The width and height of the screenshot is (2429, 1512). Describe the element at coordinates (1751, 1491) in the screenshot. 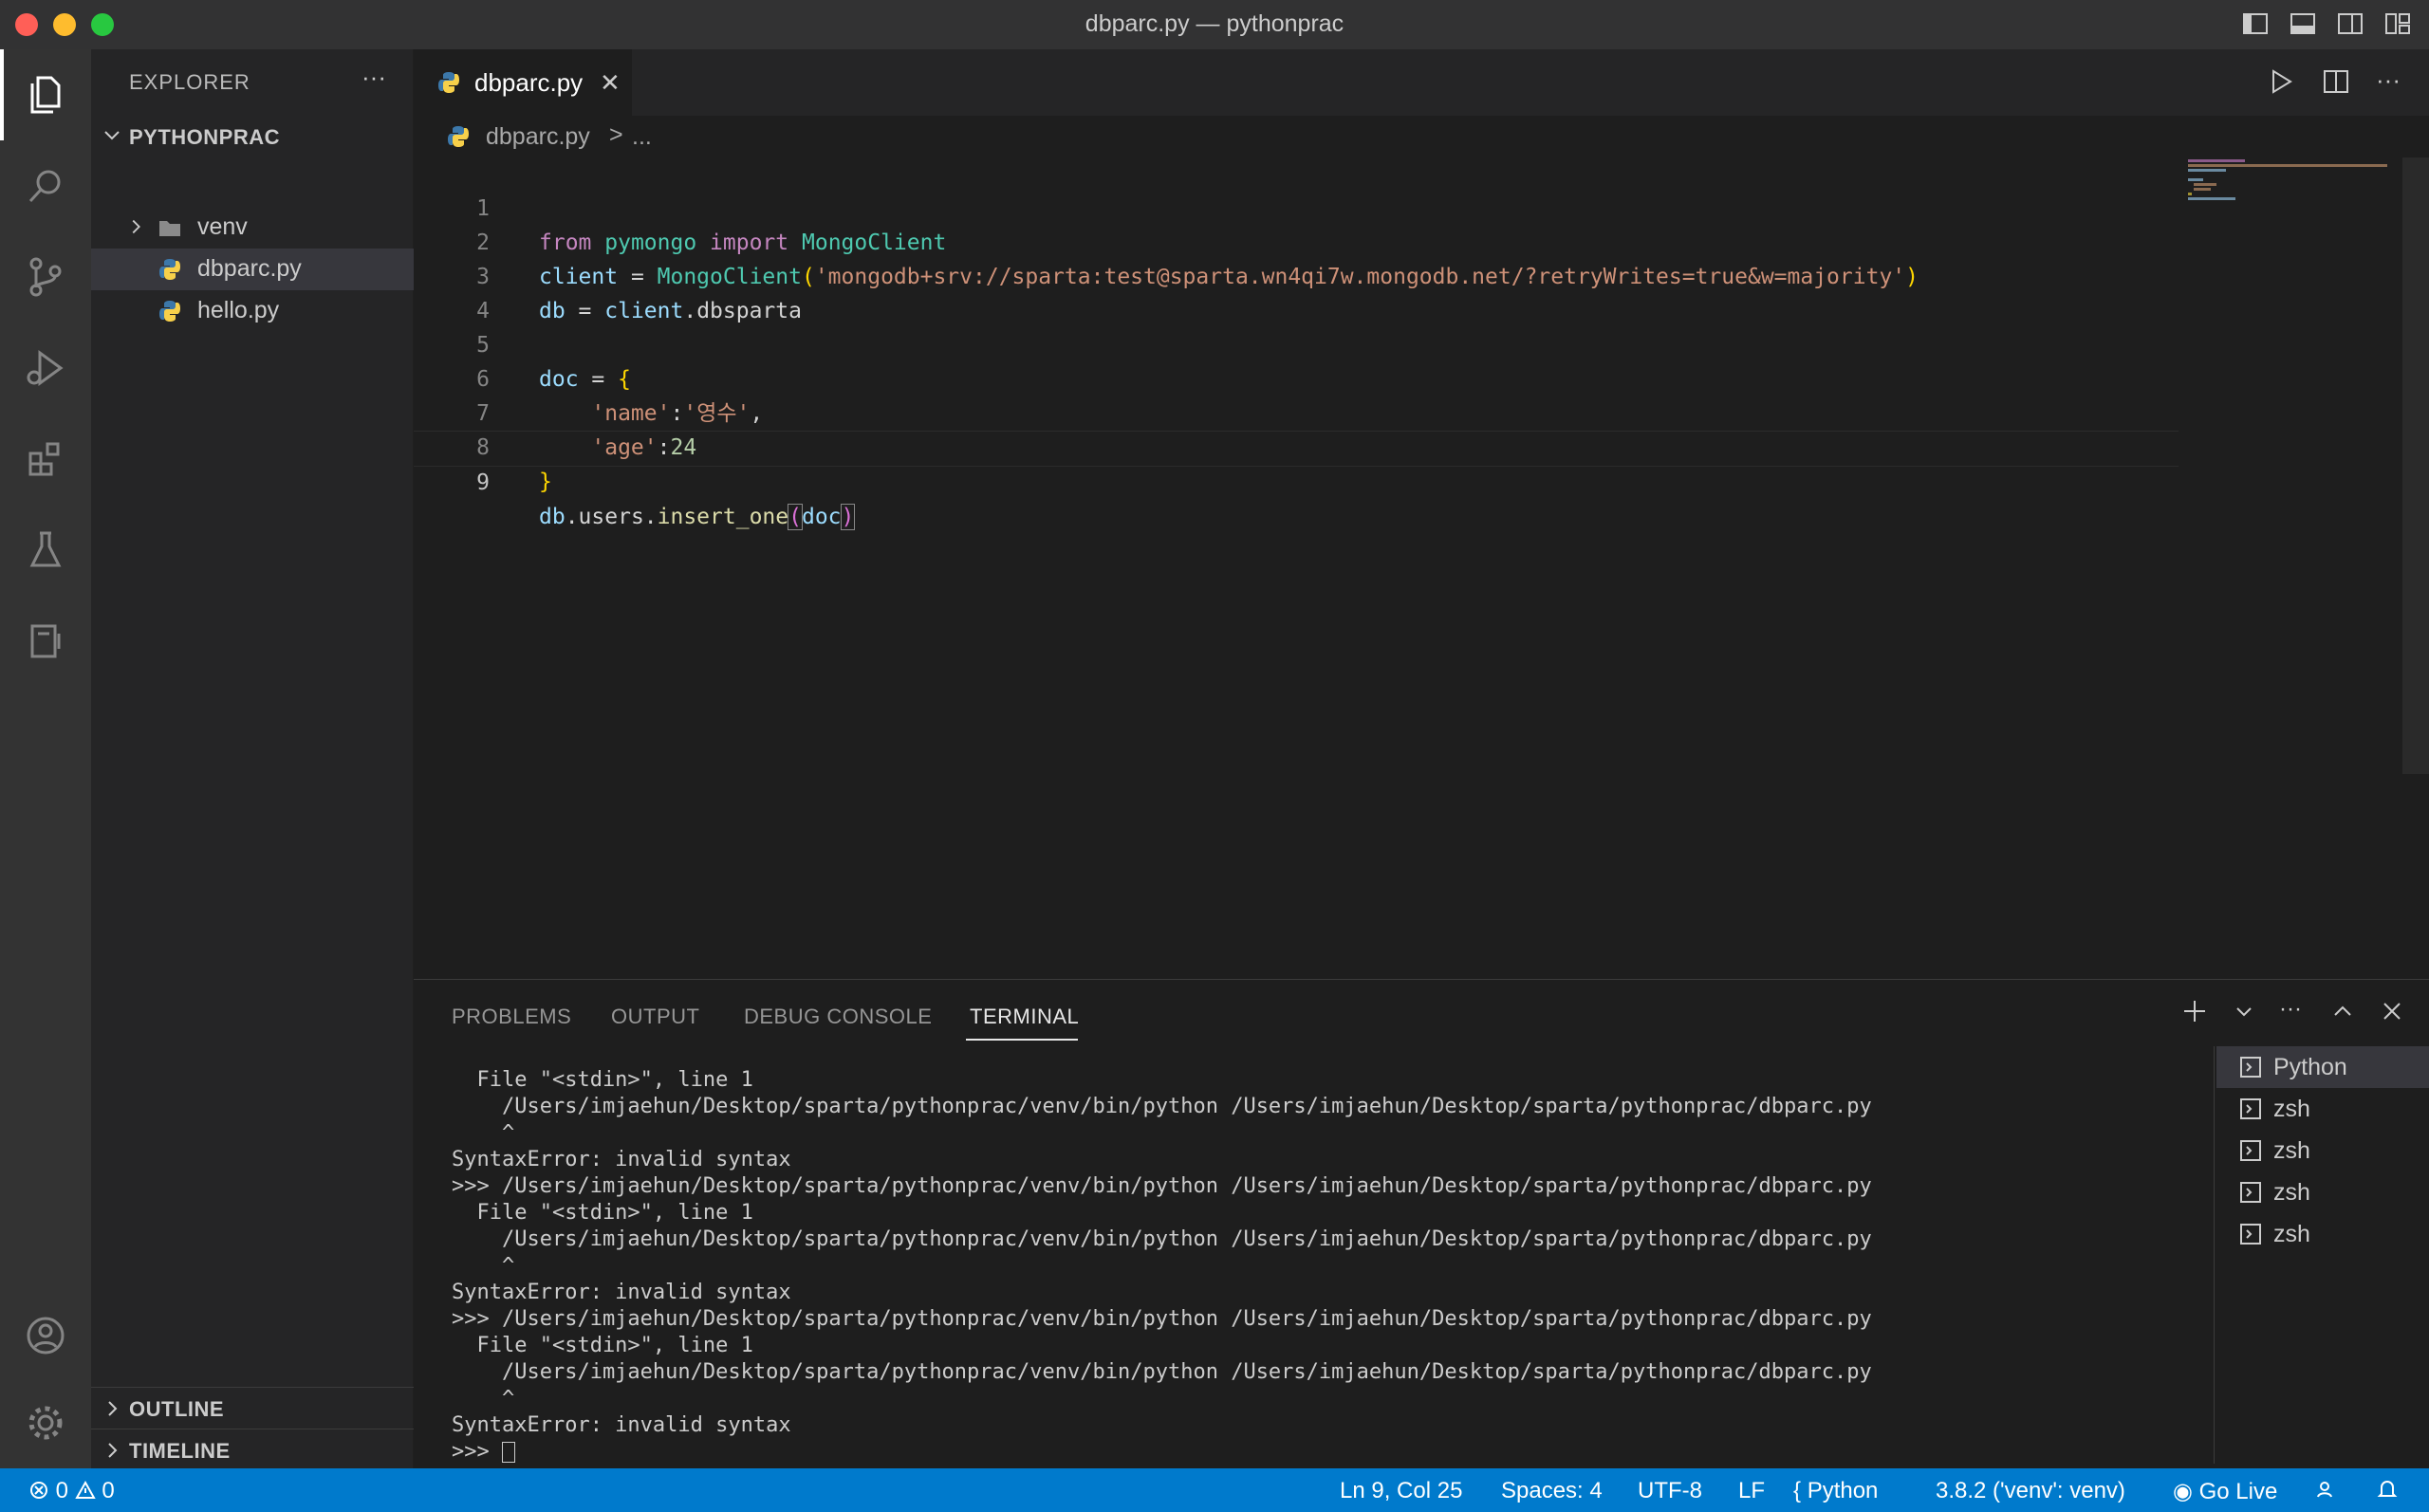

I see `end-of-line: LF` at that location.